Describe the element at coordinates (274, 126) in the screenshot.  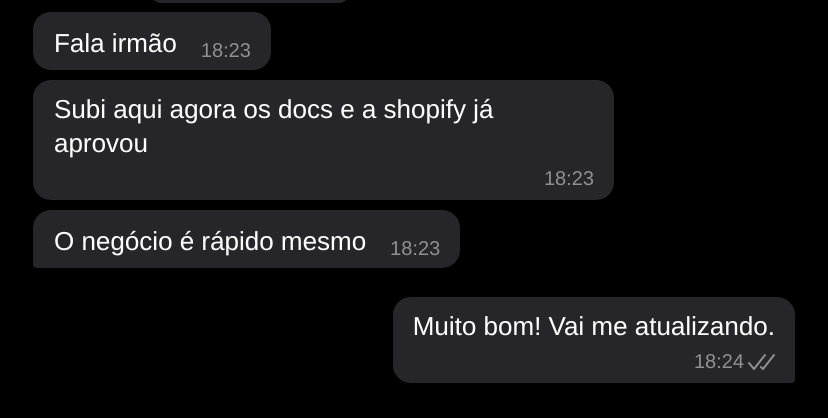
I see `message-text: Subi aqui agora os docs e a shopify já aprovou` at that location.